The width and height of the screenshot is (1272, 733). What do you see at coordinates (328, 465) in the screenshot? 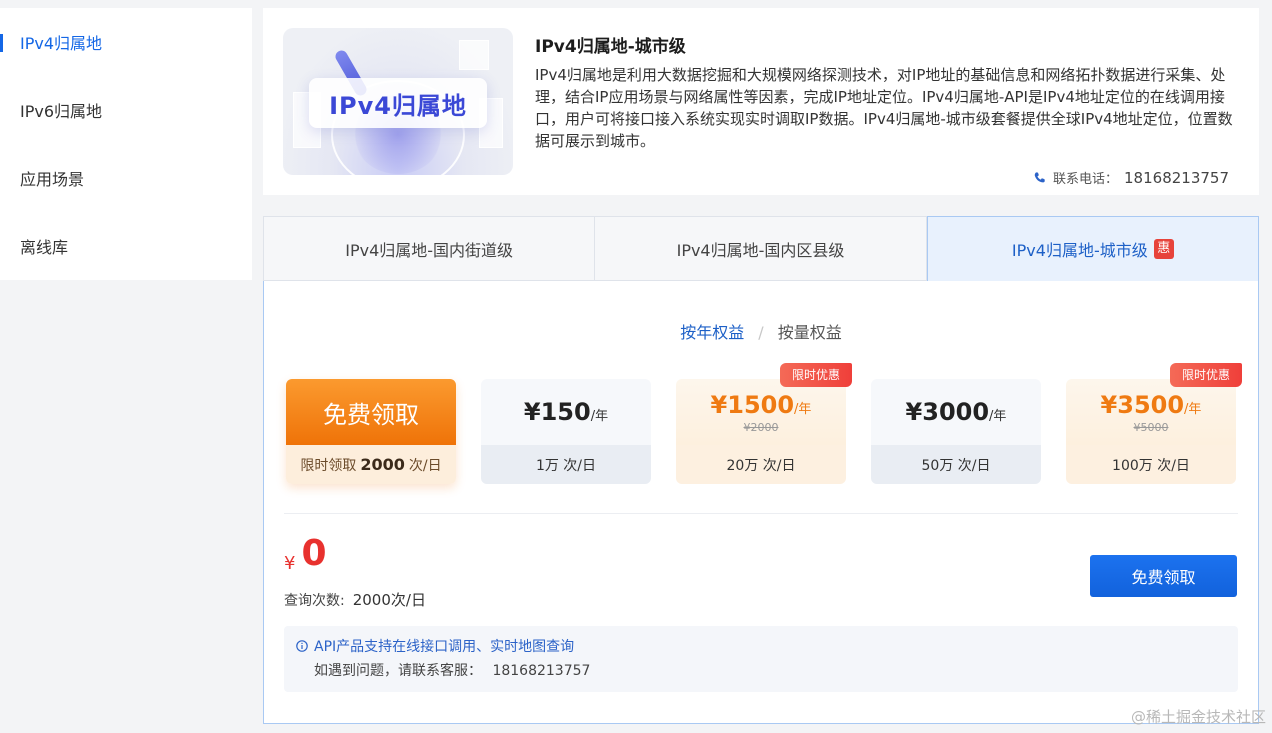
I see `plan-free-prefix: 限时领取` at bounding box center [328, 465].